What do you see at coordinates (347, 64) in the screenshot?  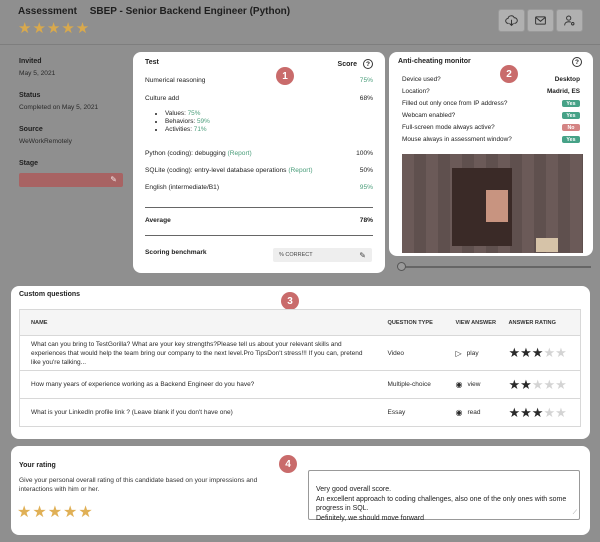 I see `tests-col-score: Score` at bounding box center [347, 64].